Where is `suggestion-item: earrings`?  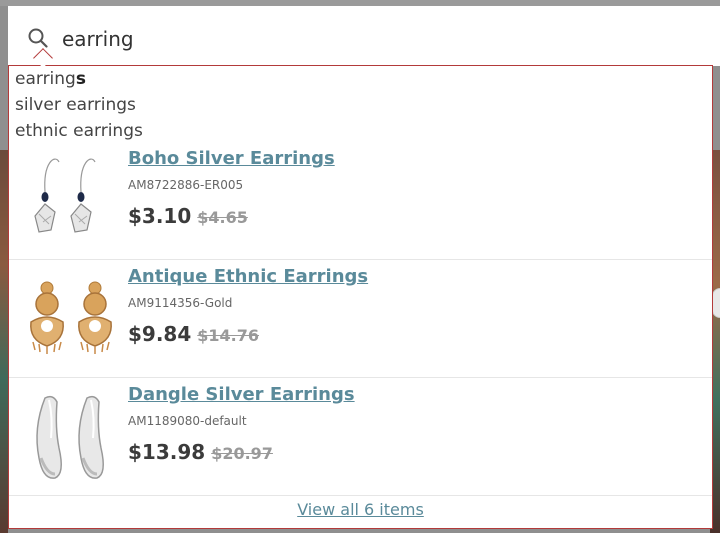 suggestion-item: earrings is located at coordinates (79, 81).